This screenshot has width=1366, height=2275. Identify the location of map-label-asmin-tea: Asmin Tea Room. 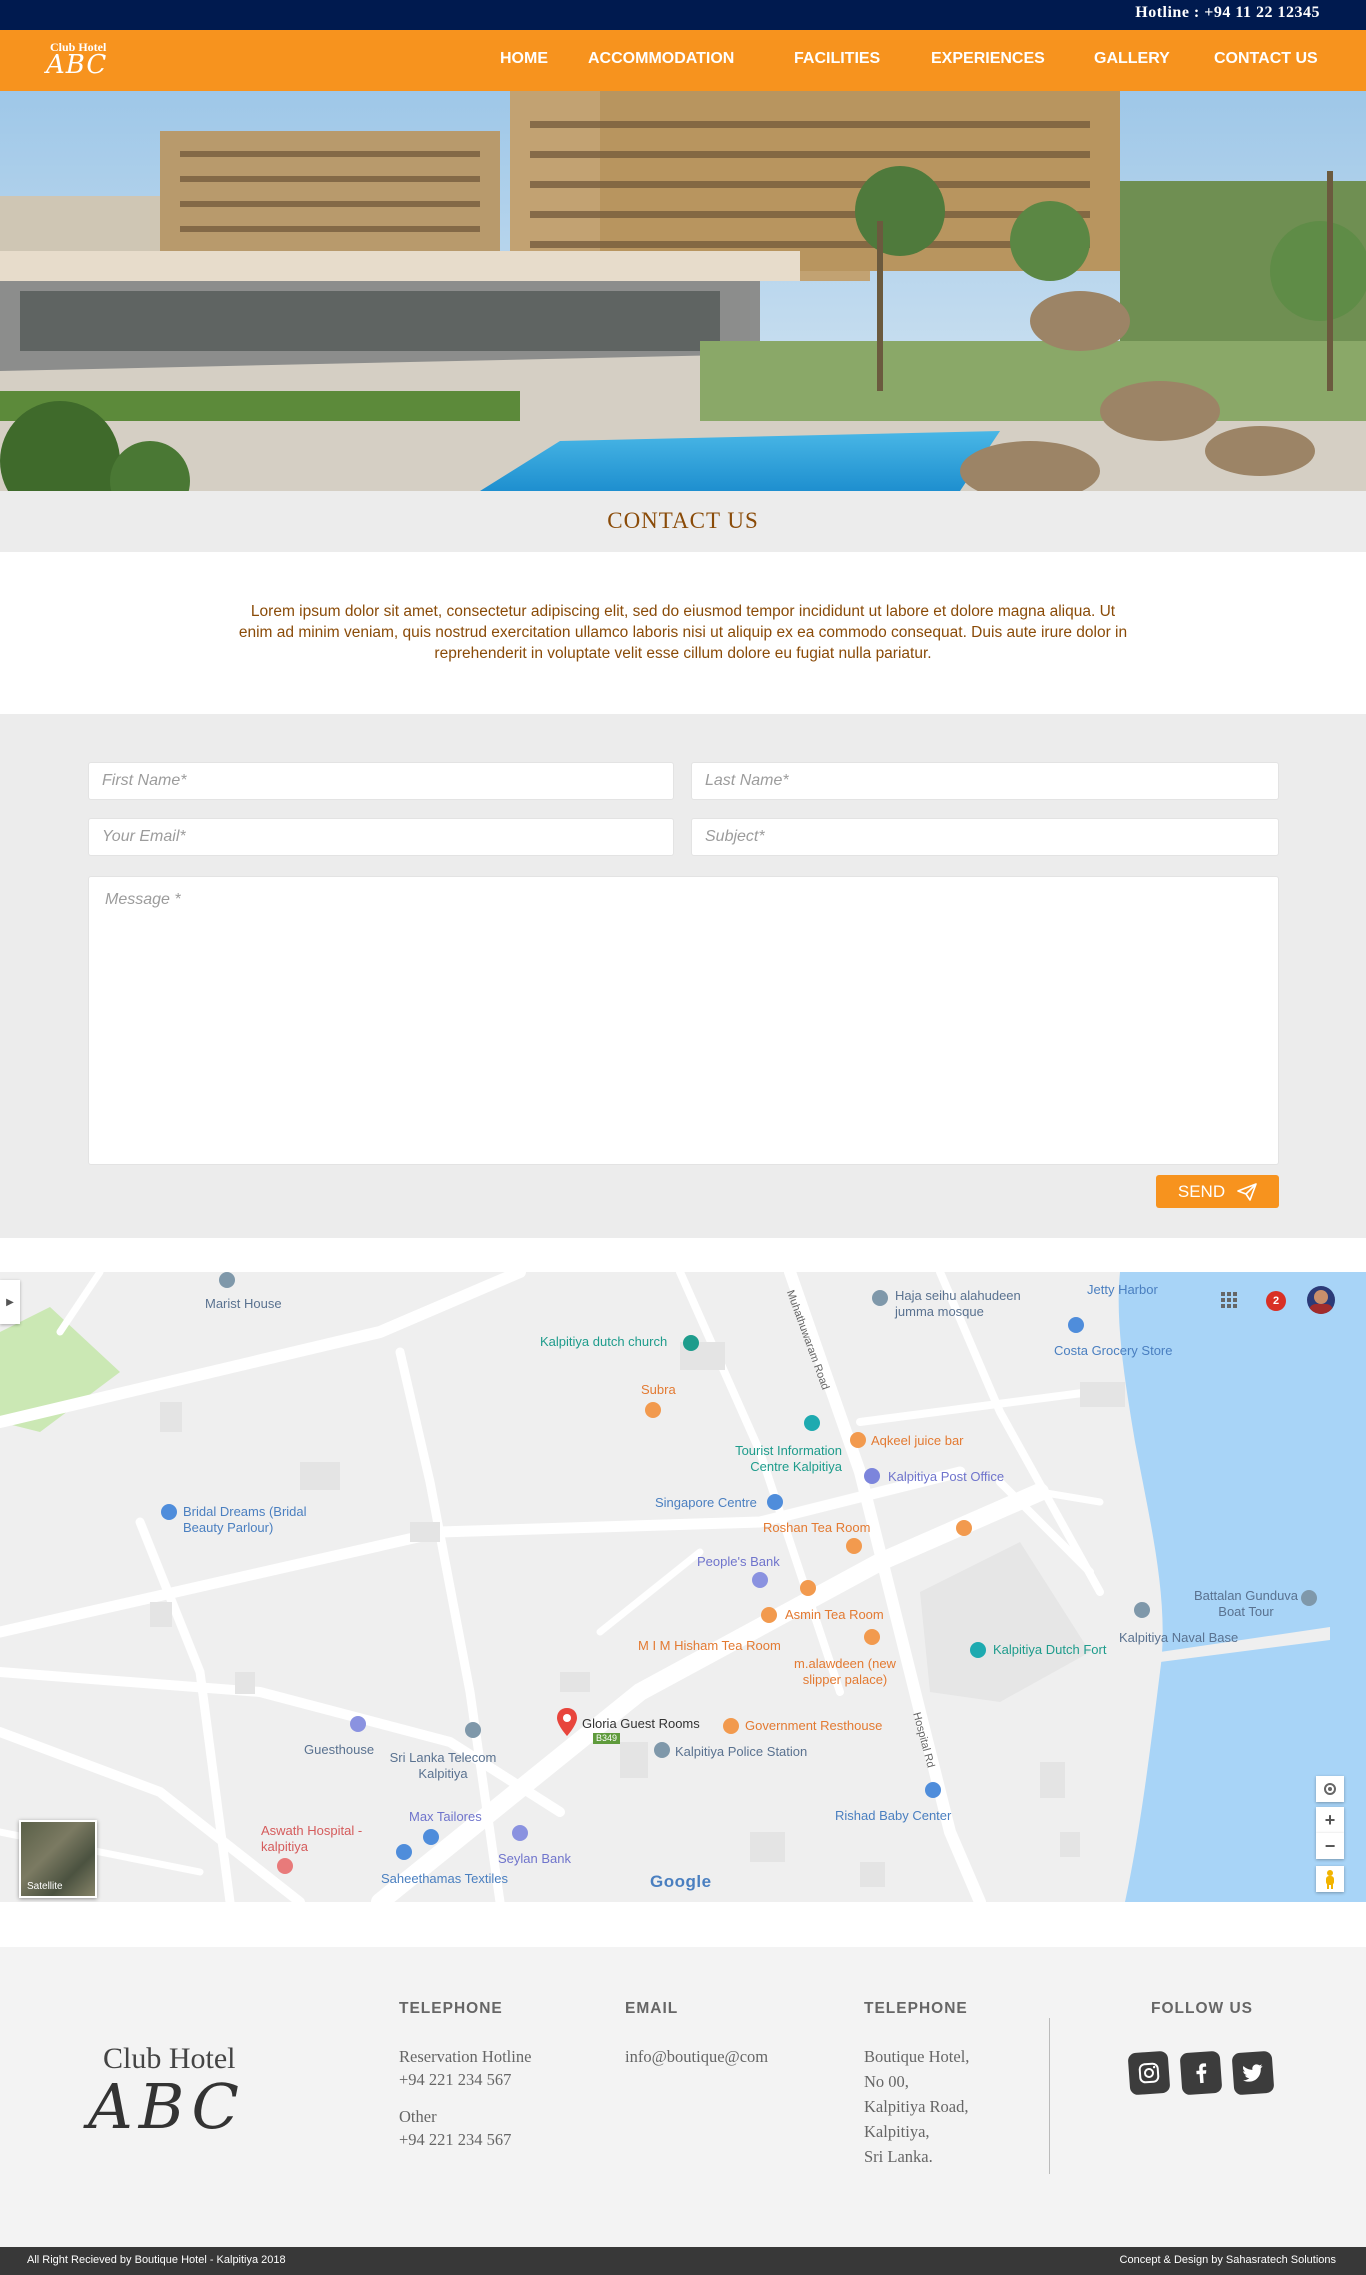
(834, 1614).